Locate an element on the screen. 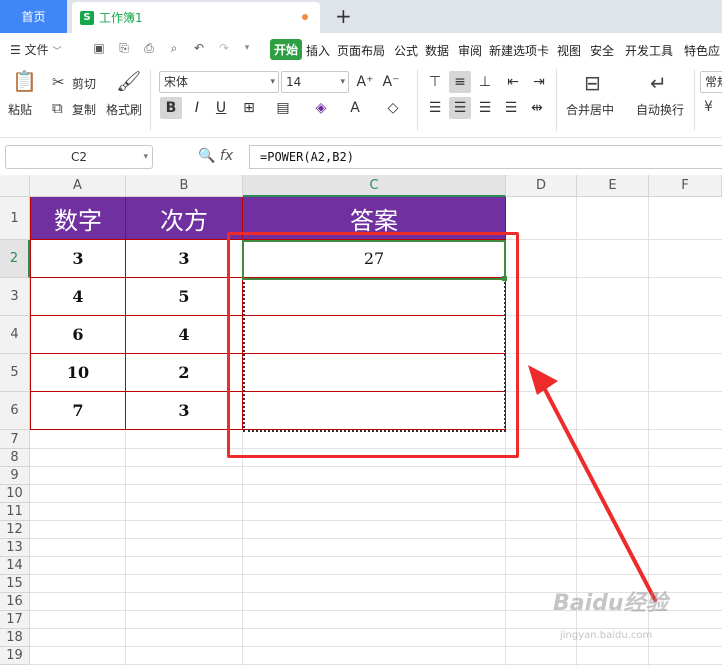 Image resolution: width=722 pixels, height=666 pixels. menu-home: 开始 is located at coordinates (286, 49).